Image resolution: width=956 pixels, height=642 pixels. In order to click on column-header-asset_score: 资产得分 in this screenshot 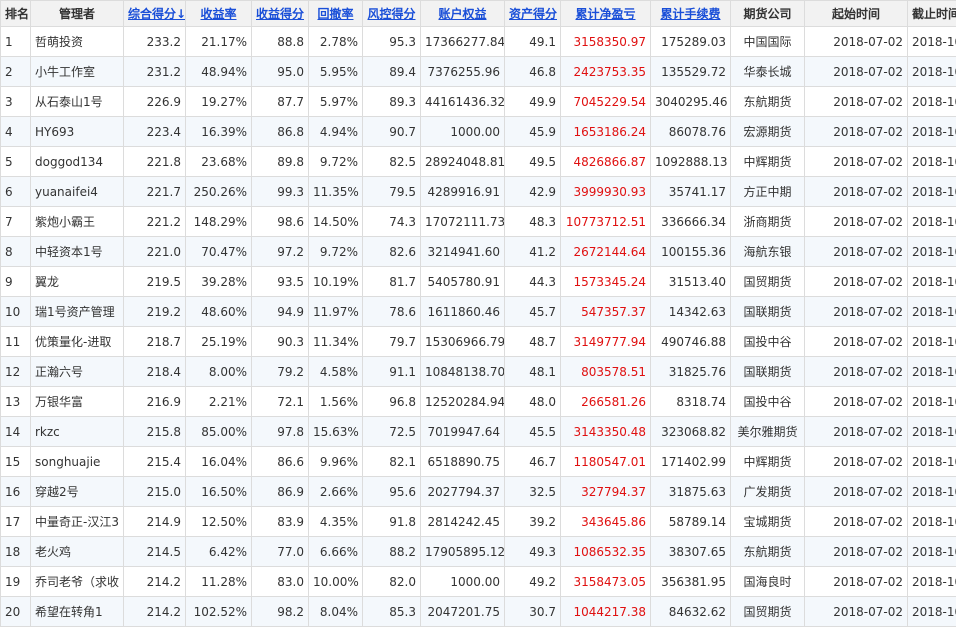, I will do `click(532, 13)`.